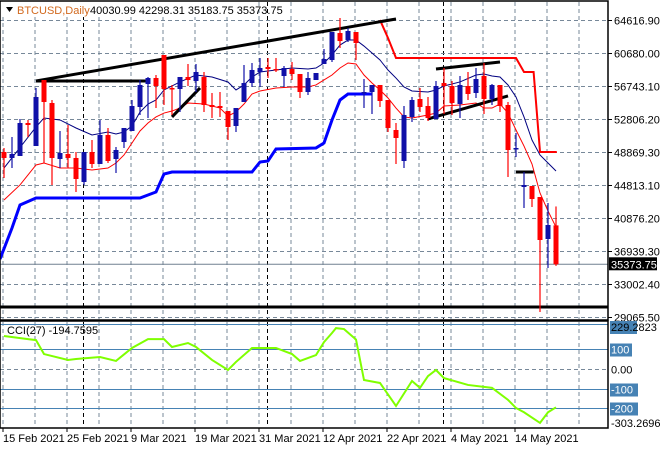  I want to click on cci-title: CCI(27) -194.7595, so click(52, 331).